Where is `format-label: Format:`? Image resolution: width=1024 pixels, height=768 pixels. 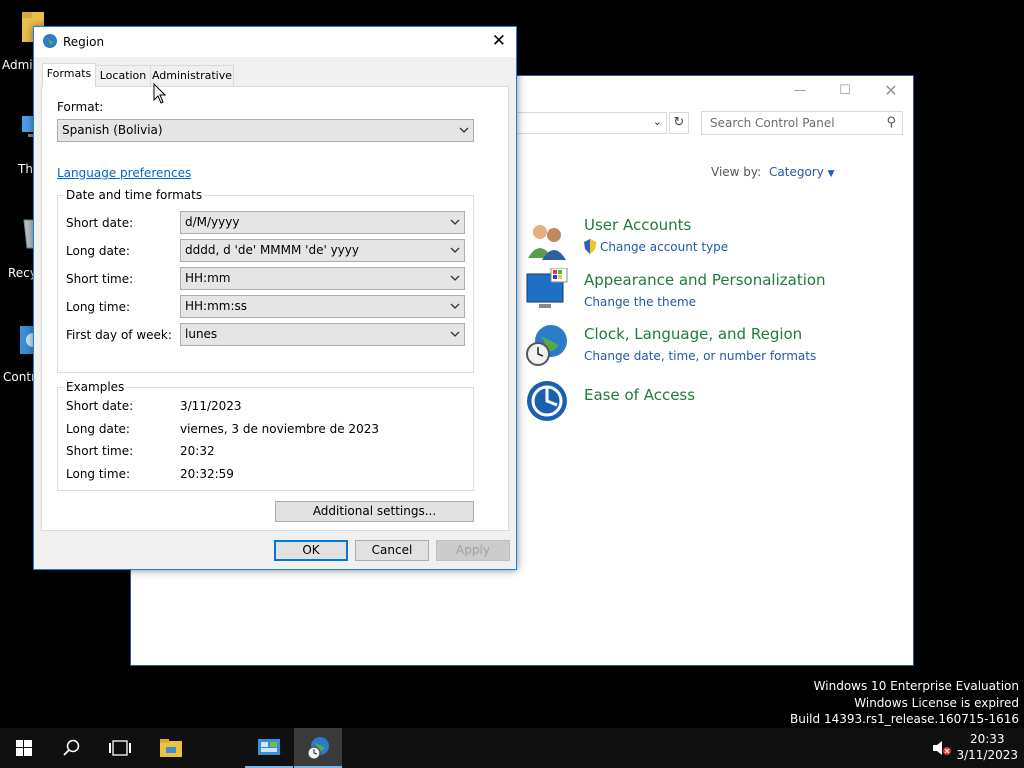 format-label: Format: is located at coordinates (80, 107).